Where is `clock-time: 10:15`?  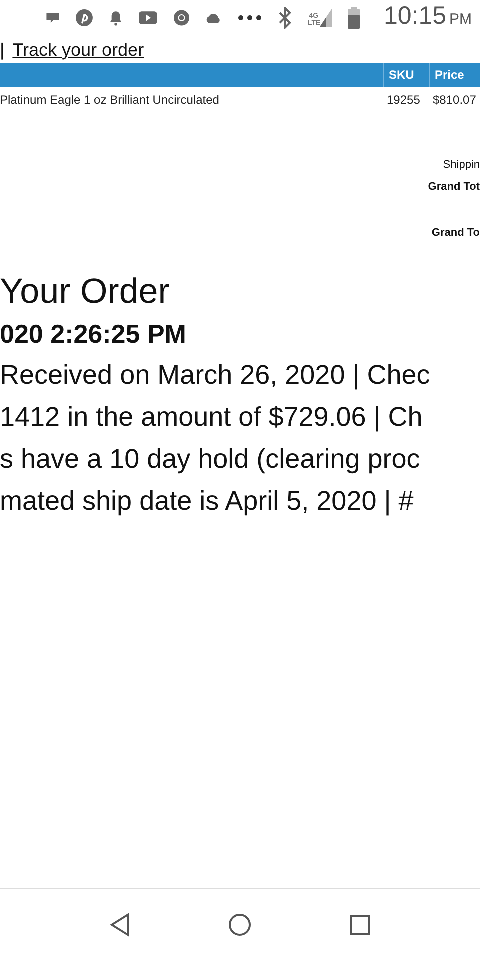
clock-time: 10:15 is located at coordinates (415, 17).